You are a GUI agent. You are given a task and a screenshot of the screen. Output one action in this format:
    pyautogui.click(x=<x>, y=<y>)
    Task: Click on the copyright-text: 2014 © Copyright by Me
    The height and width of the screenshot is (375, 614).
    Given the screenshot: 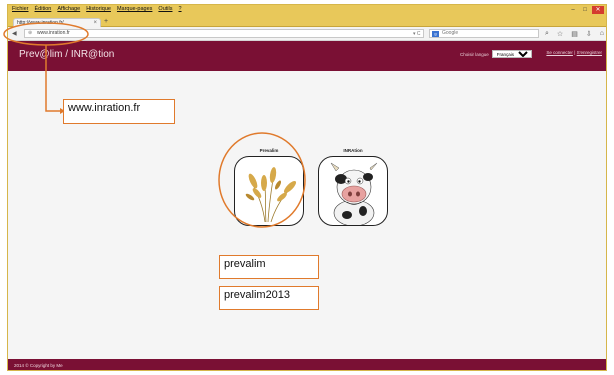 What is the action you would take?
    pyautogui.click(x=38, y=365)
    